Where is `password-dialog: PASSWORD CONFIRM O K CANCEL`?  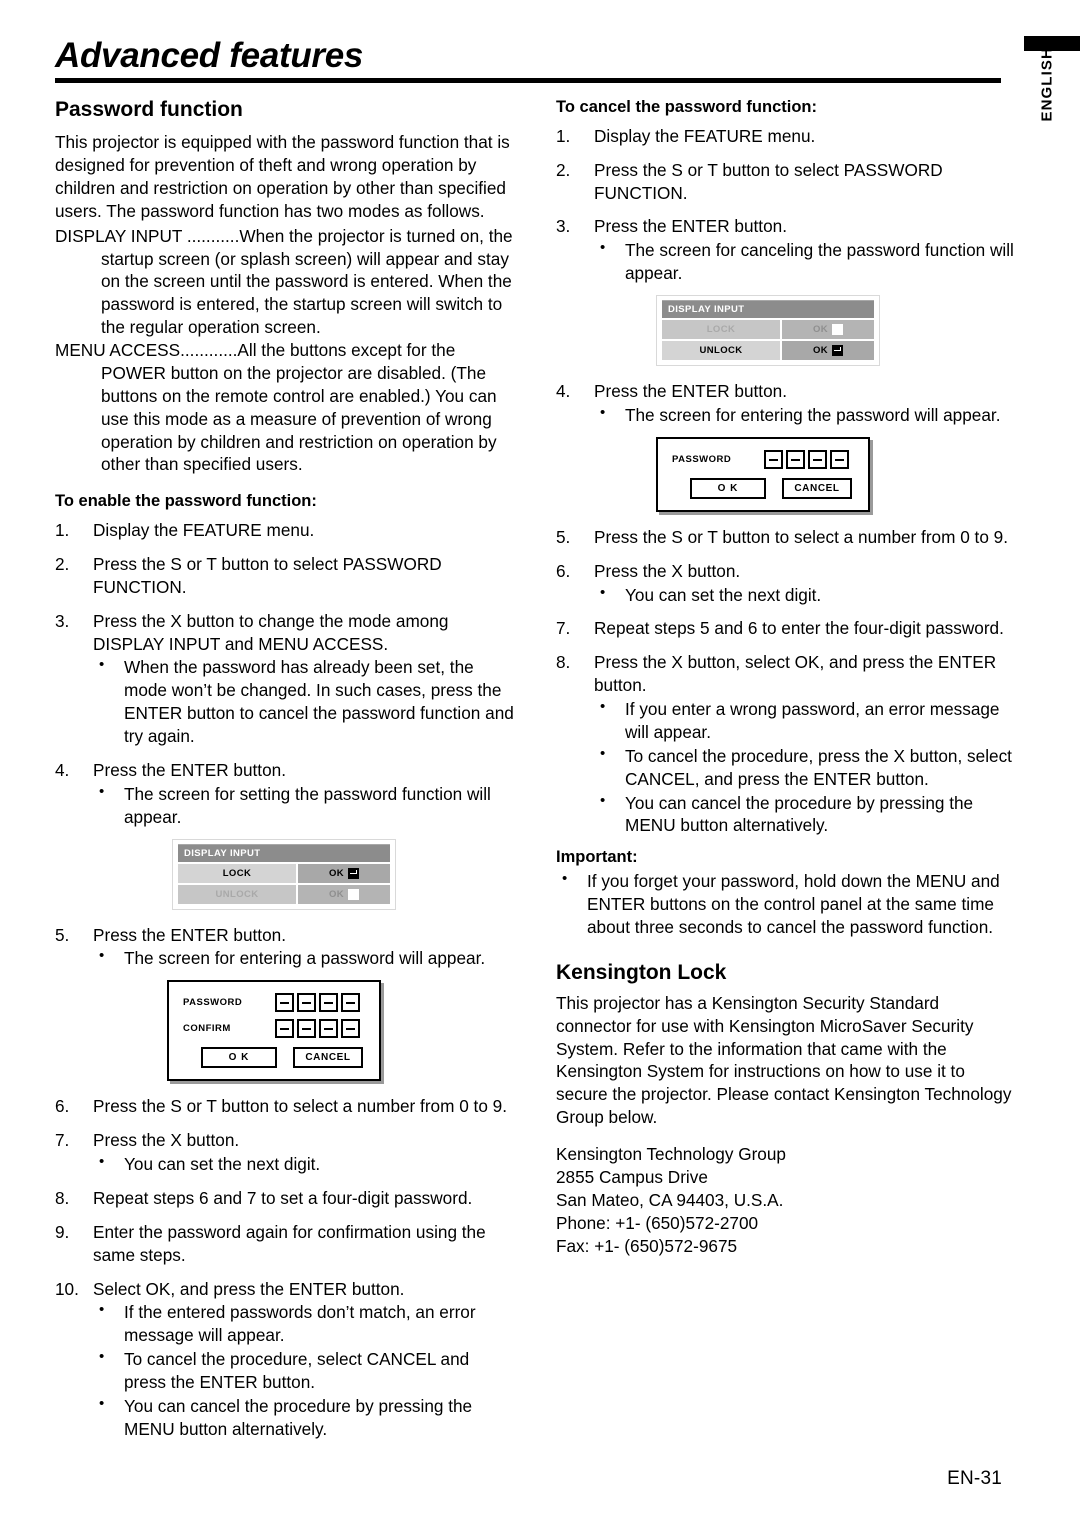
password-dialog: PASSWORD CONFIRM O K CANCEL is located at coordinates (274, 1031).